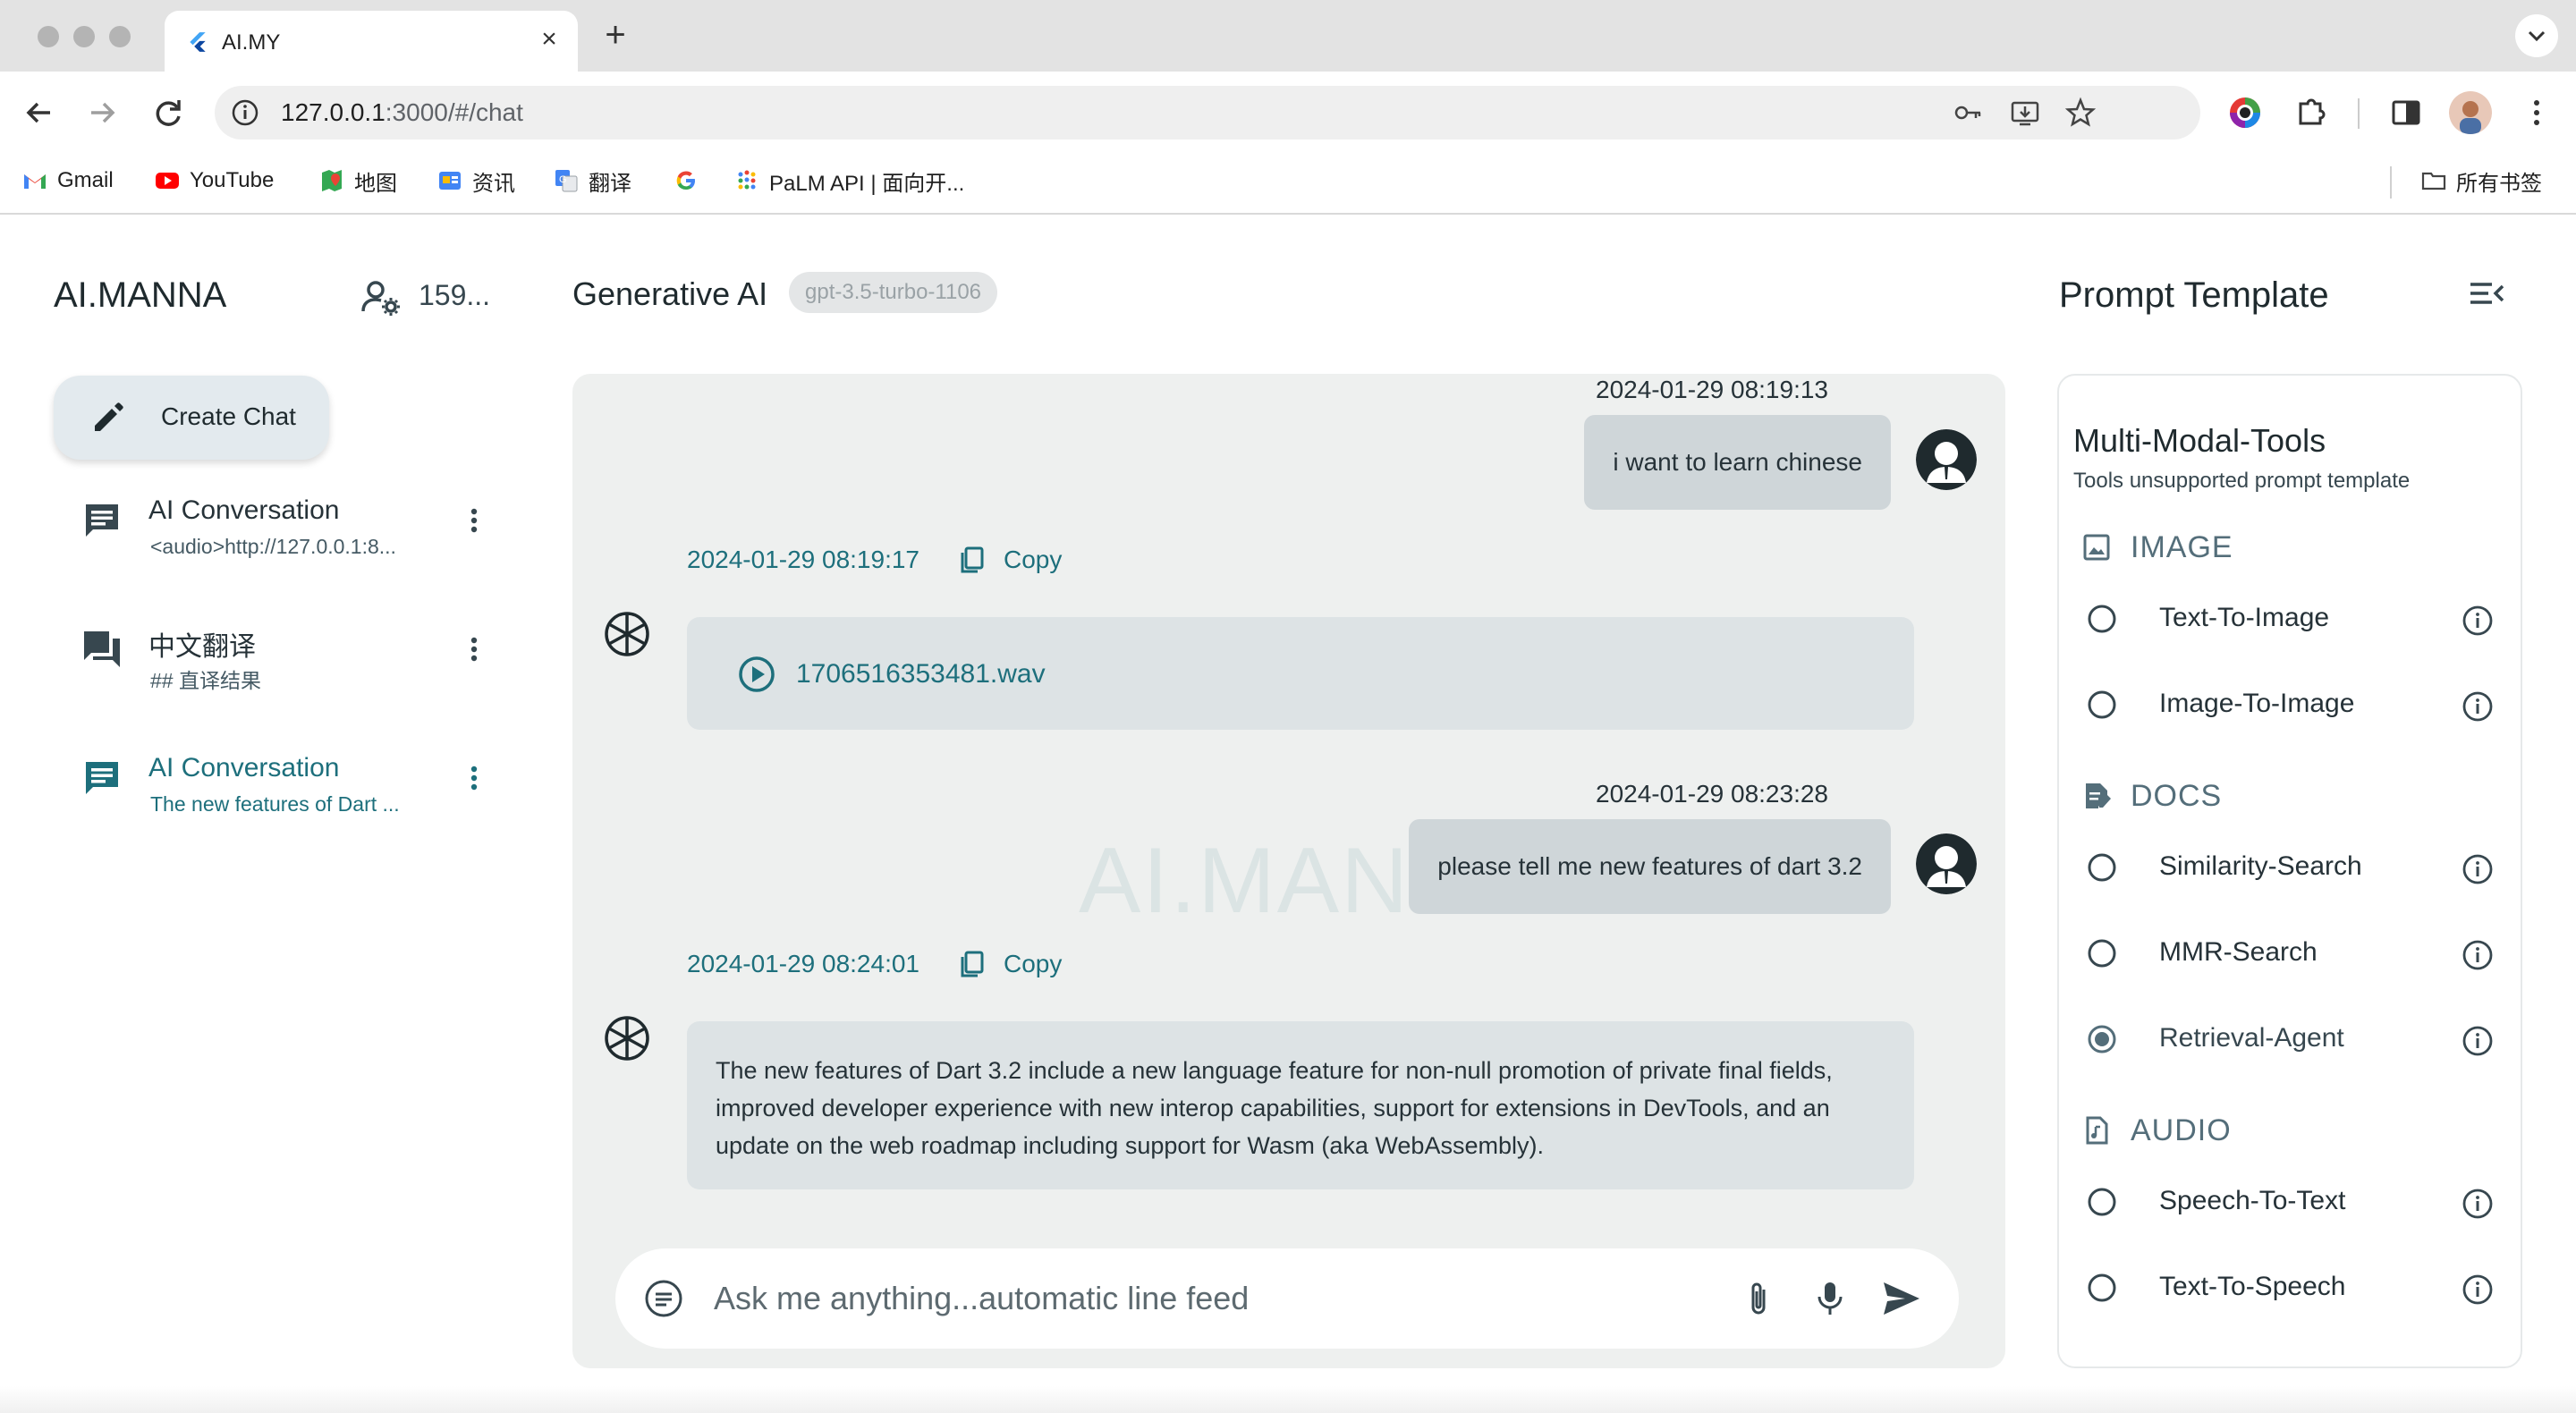 The width and height of the screenshot is (2576, 1413). I want to click on all-bookmarks-button: 所有书签, so click(2481, 181).